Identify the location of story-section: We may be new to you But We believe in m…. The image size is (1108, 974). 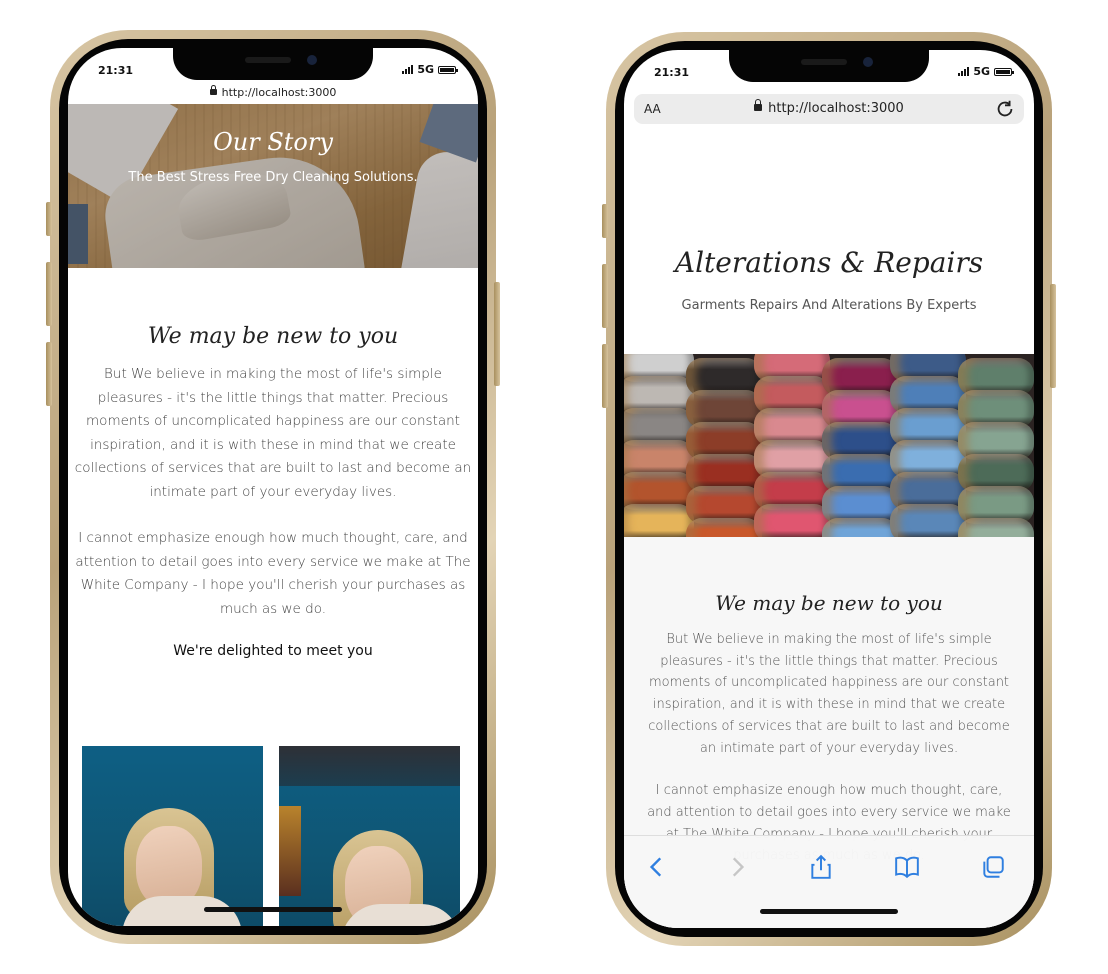
(273, 463).